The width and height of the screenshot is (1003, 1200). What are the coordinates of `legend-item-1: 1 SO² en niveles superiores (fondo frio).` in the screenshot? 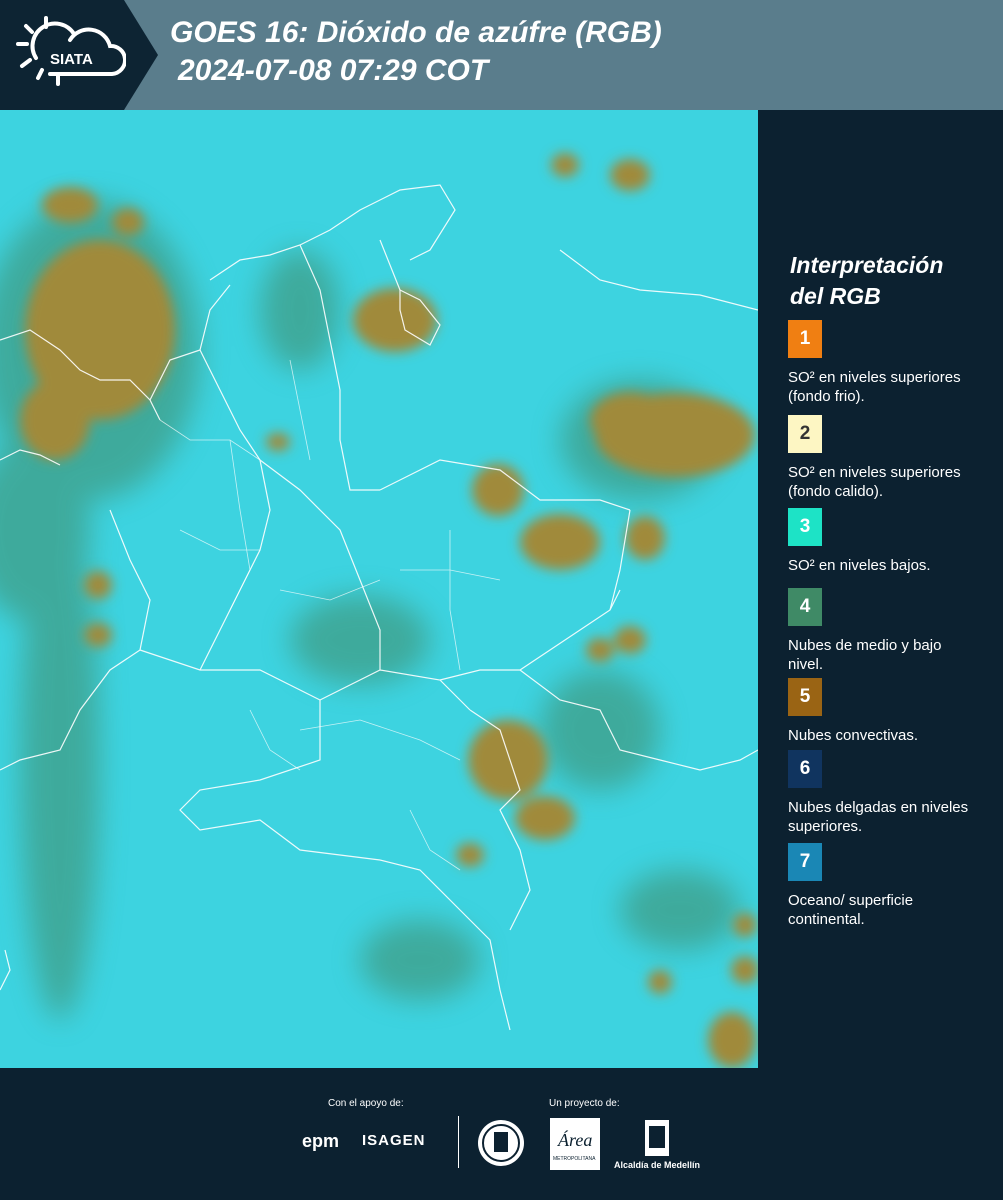 It's located at (893, 363).